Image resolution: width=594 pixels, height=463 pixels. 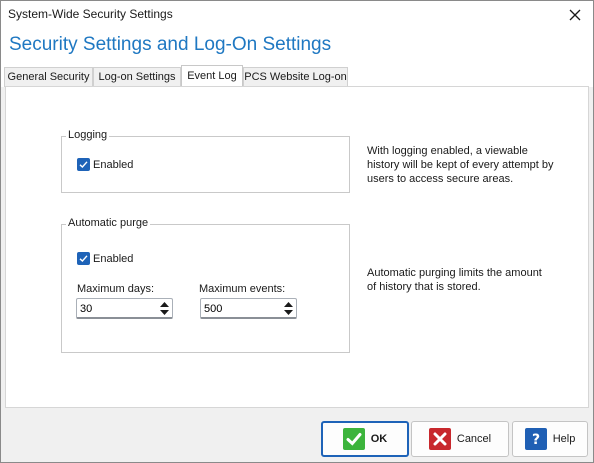 What do you see at coordinates (353, 439) in the screenshot?
I see `checkmark-icon` at bounding box center [353, 439].